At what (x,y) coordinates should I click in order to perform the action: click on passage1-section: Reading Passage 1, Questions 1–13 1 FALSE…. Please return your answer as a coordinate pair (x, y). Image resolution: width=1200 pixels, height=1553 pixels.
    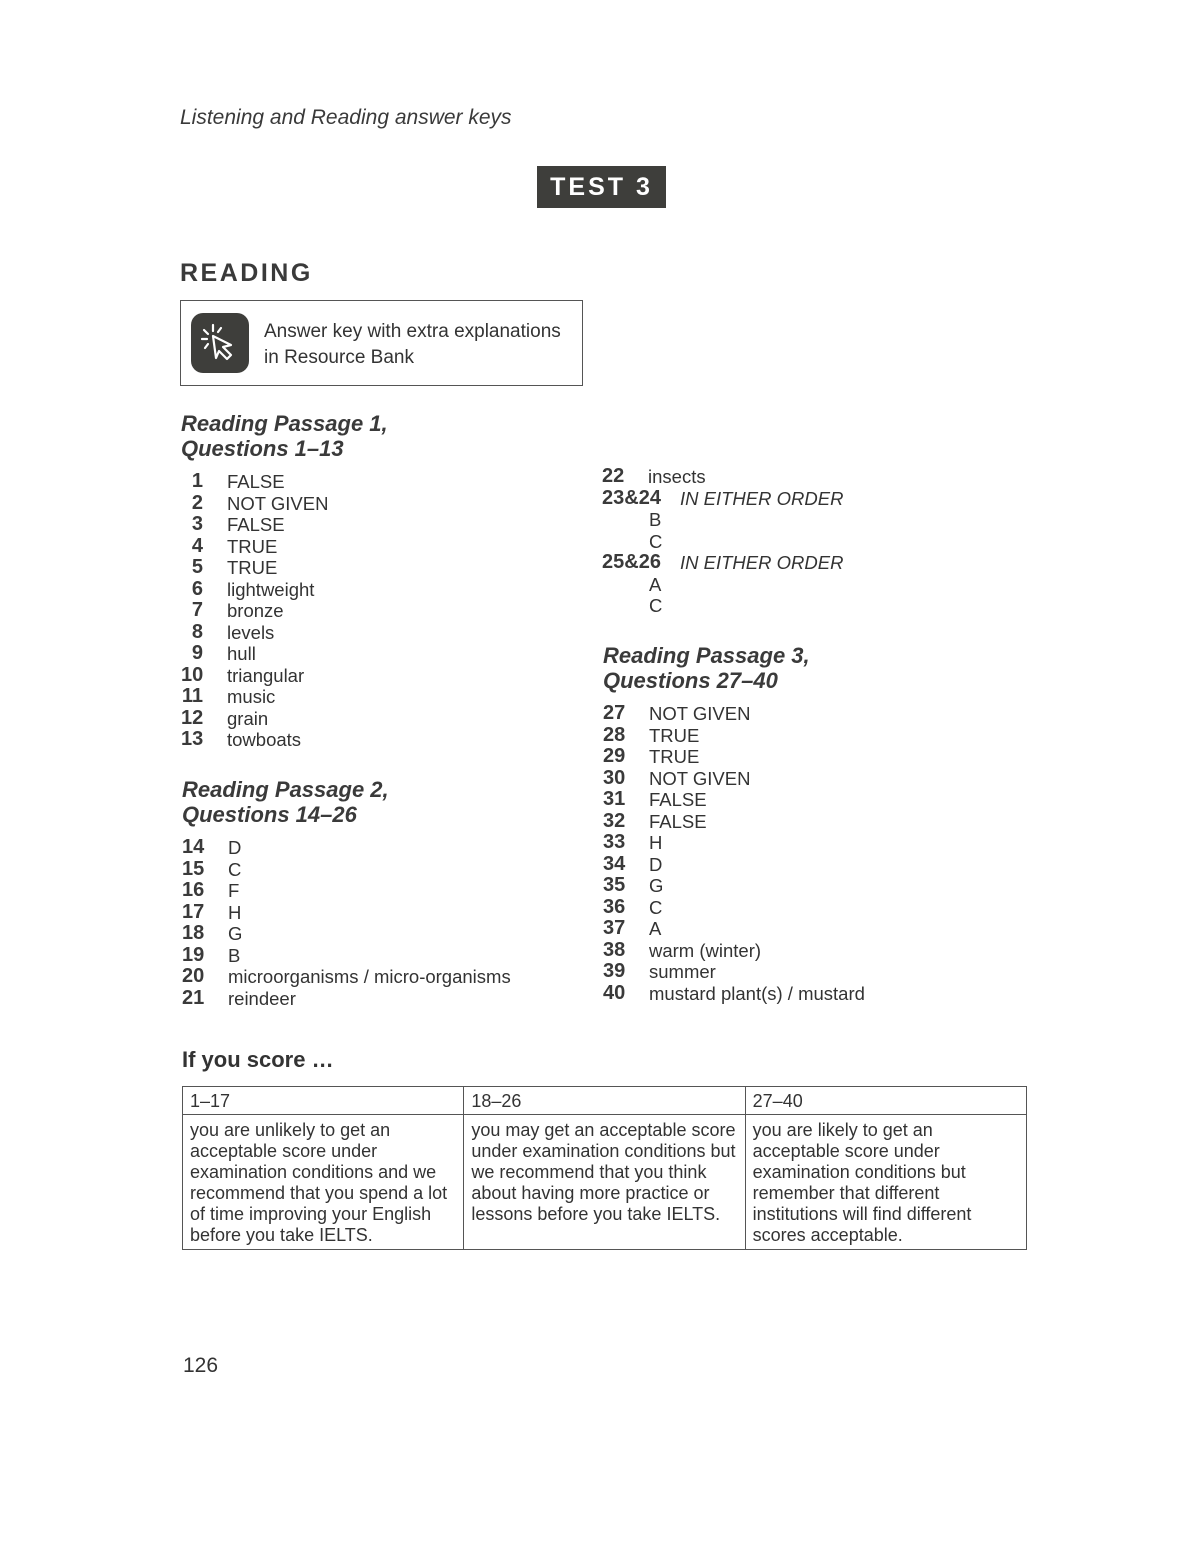
    Looking at the image, I should click on (284, 581).